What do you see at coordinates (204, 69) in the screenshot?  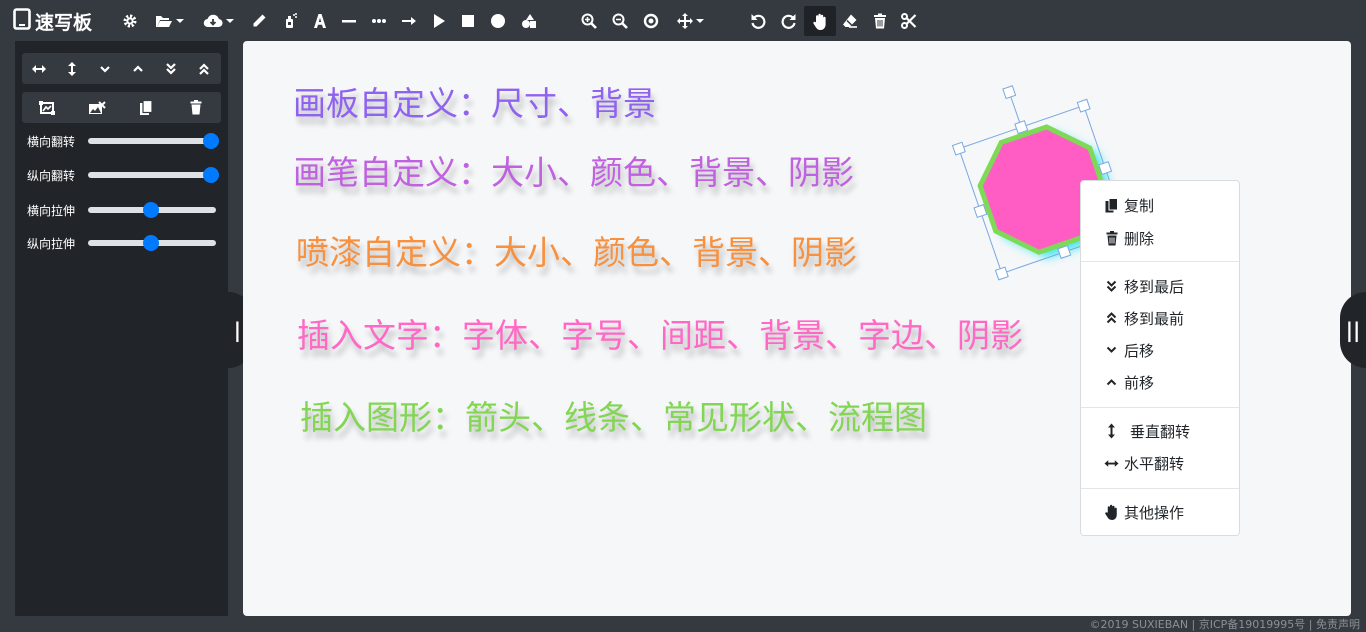 I see `move-to-top-icon` at bounding box center [204, 69].